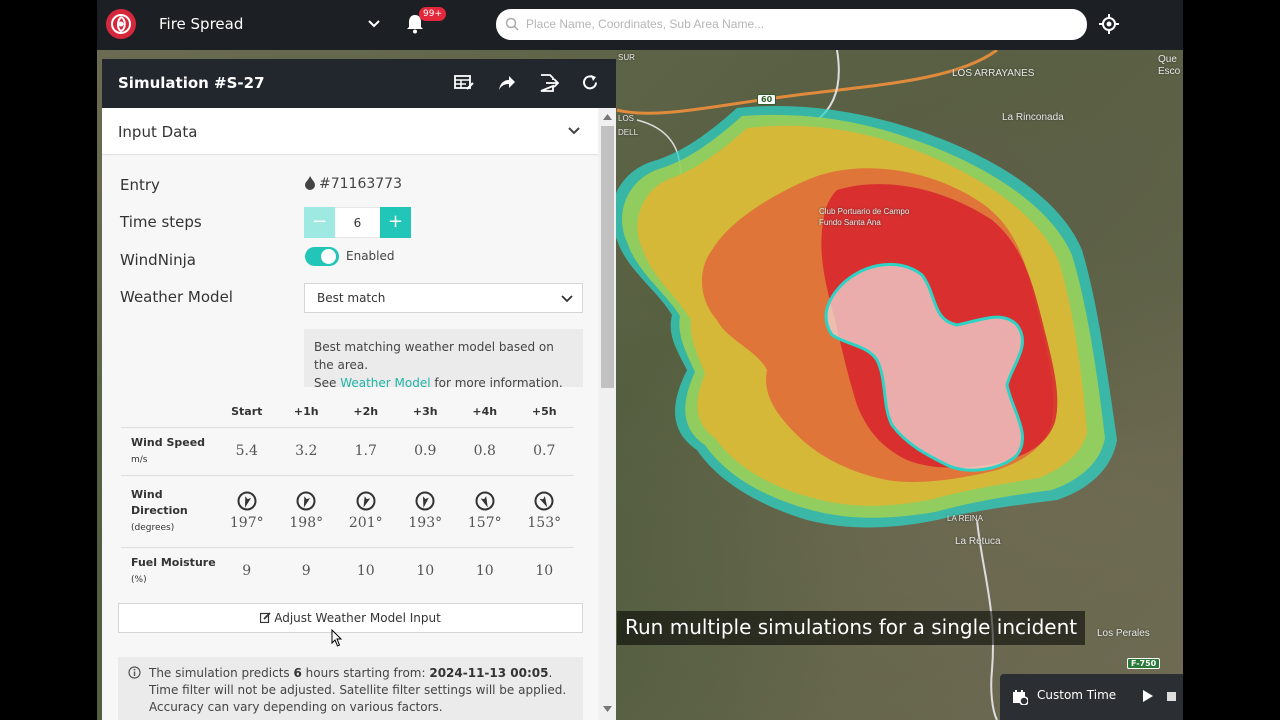 The image size is (1280, 720). I want to click on table-edit-icon, so click(464, 83).